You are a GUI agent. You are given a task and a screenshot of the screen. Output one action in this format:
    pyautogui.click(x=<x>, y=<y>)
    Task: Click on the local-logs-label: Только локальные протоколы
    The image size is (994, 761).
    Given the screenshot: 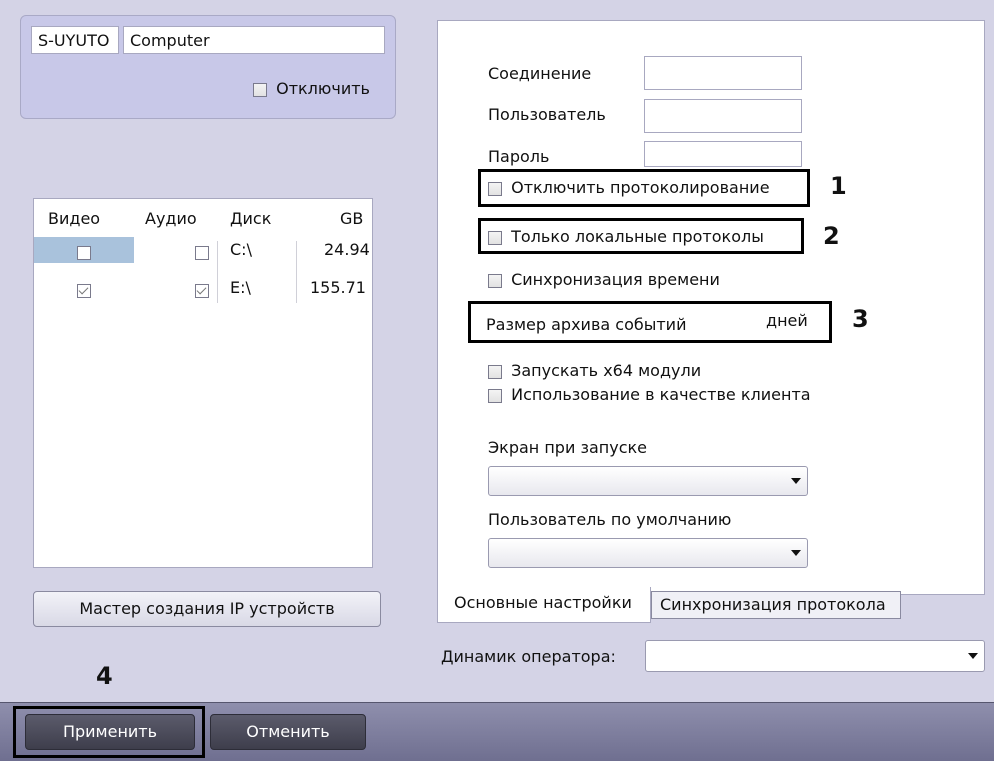 What is the action you would take?
    pyautogui.click(x=637, y=236)
    